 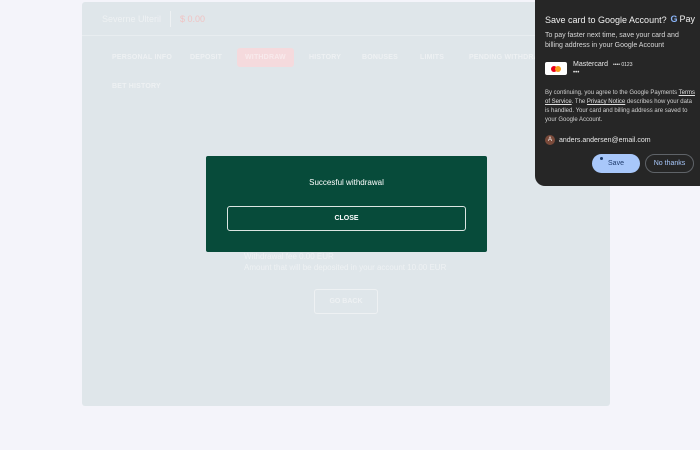 I want to click on popup-title: Save card to Google Account?, so click(x=606, y=20).